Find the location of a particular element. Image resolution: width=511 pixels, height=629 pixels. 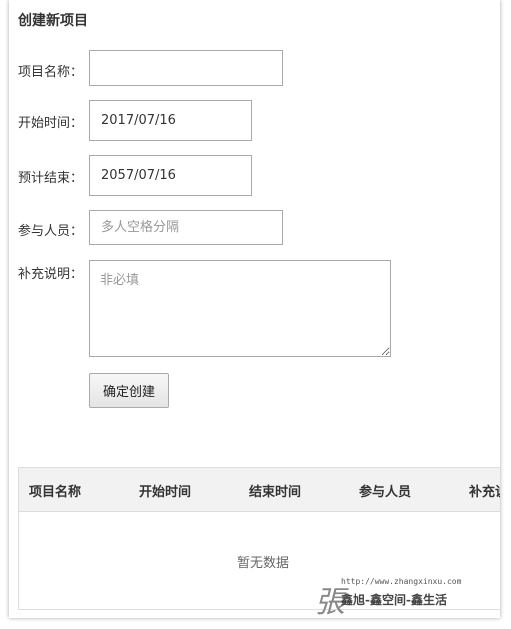

create-button: 确定创建 is located at coordinates (129, 390).